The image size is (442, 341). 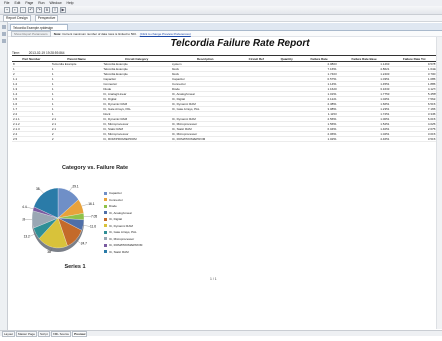 I want to click on table-cell: 3.5151, so click(x=414, y=139).